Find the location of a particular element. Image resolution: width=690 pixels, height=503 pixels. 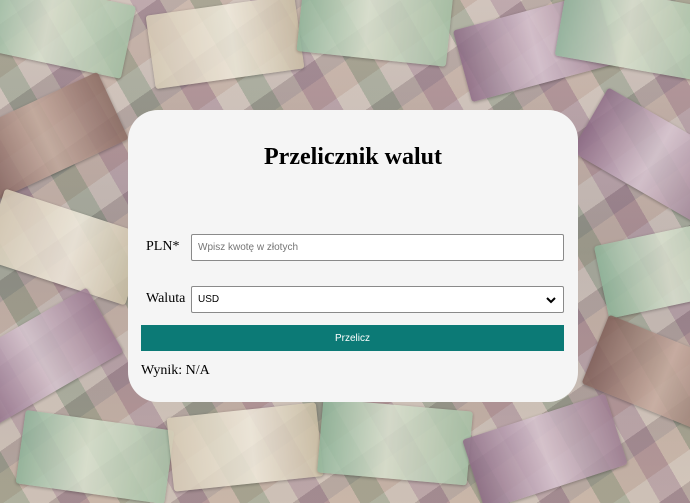

chevron-down-icon is located at coordinates (551, 299).